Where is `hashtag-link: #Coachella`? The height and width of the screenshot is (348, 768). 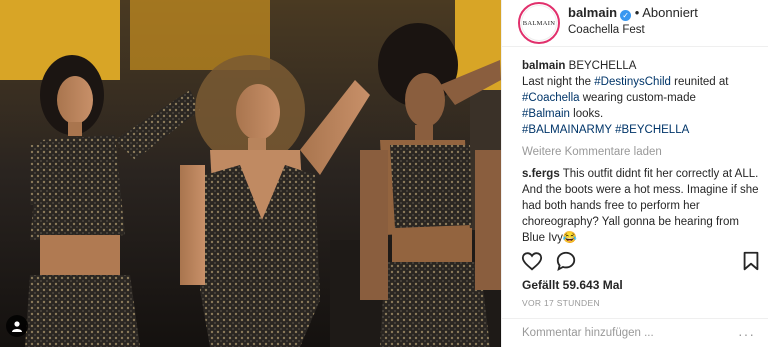
hashtag-link: #Coachella is located at coordinates (551, 98).